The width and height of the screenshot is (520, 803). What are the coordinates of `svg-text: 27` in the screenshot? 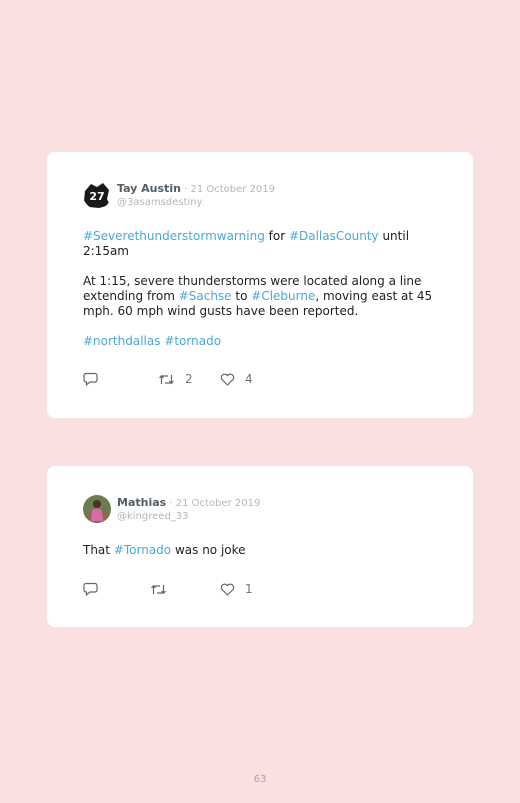 It's located at (96, 196).